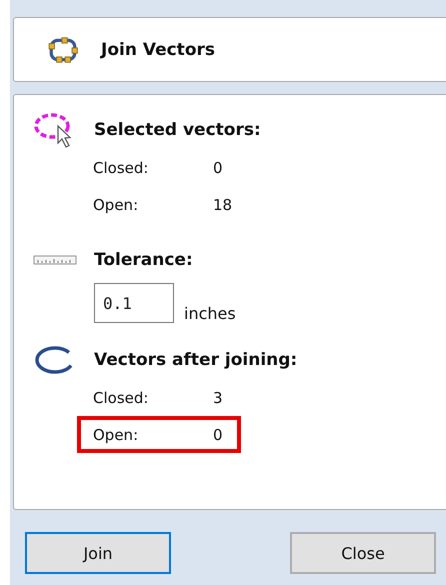  Describe the element at coordinates (210, 313) in the screenshot. I see `unit-label: inches` at that location.